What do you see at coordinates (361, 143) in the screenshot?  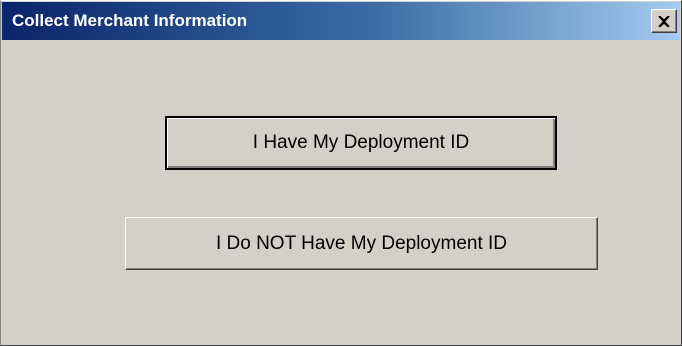 I see `have-deployment-id-button: I Have My Deployment ID` at bounding box center [361, 143].